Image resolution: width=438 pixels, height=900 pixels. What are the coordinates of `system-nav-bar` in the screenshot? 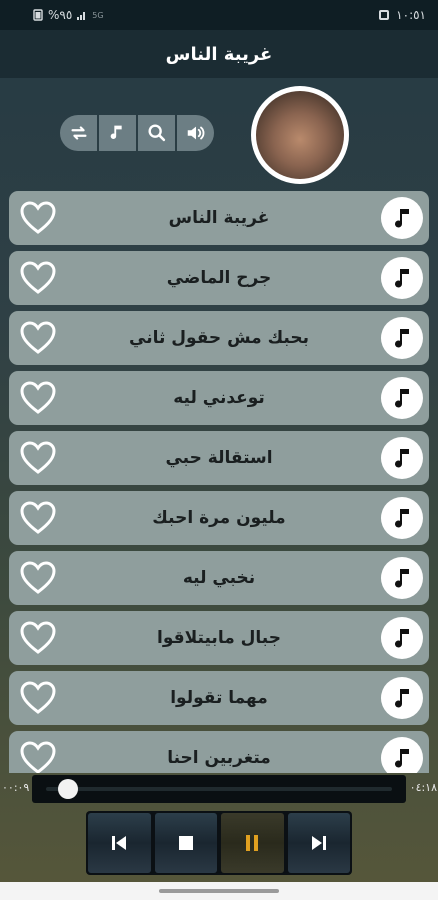 It's located at (219, 891).